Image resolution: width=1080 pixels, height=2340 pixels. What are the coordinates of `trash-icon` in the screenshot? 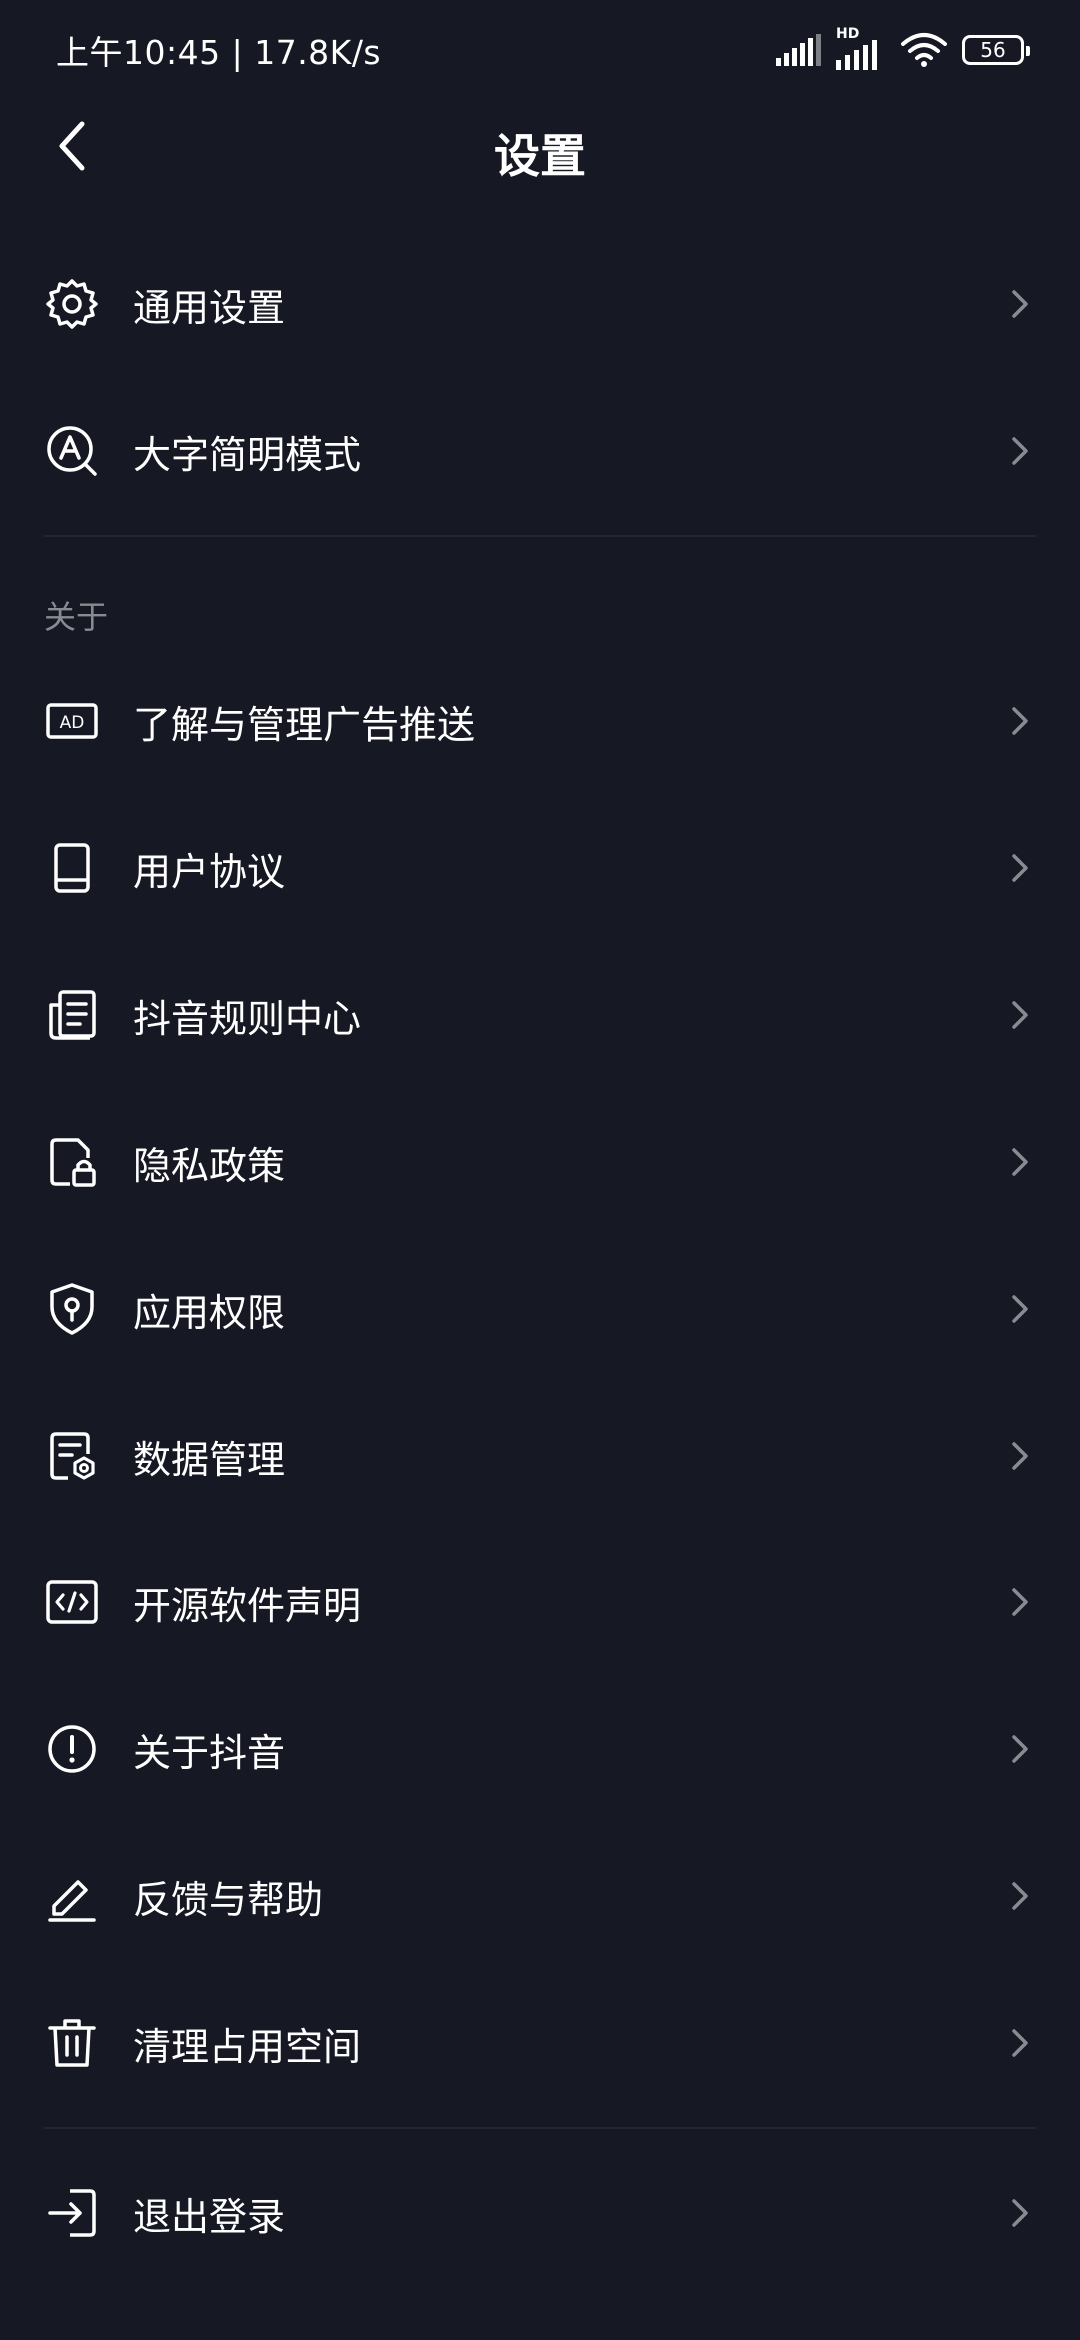 It's located at (72, 2043).